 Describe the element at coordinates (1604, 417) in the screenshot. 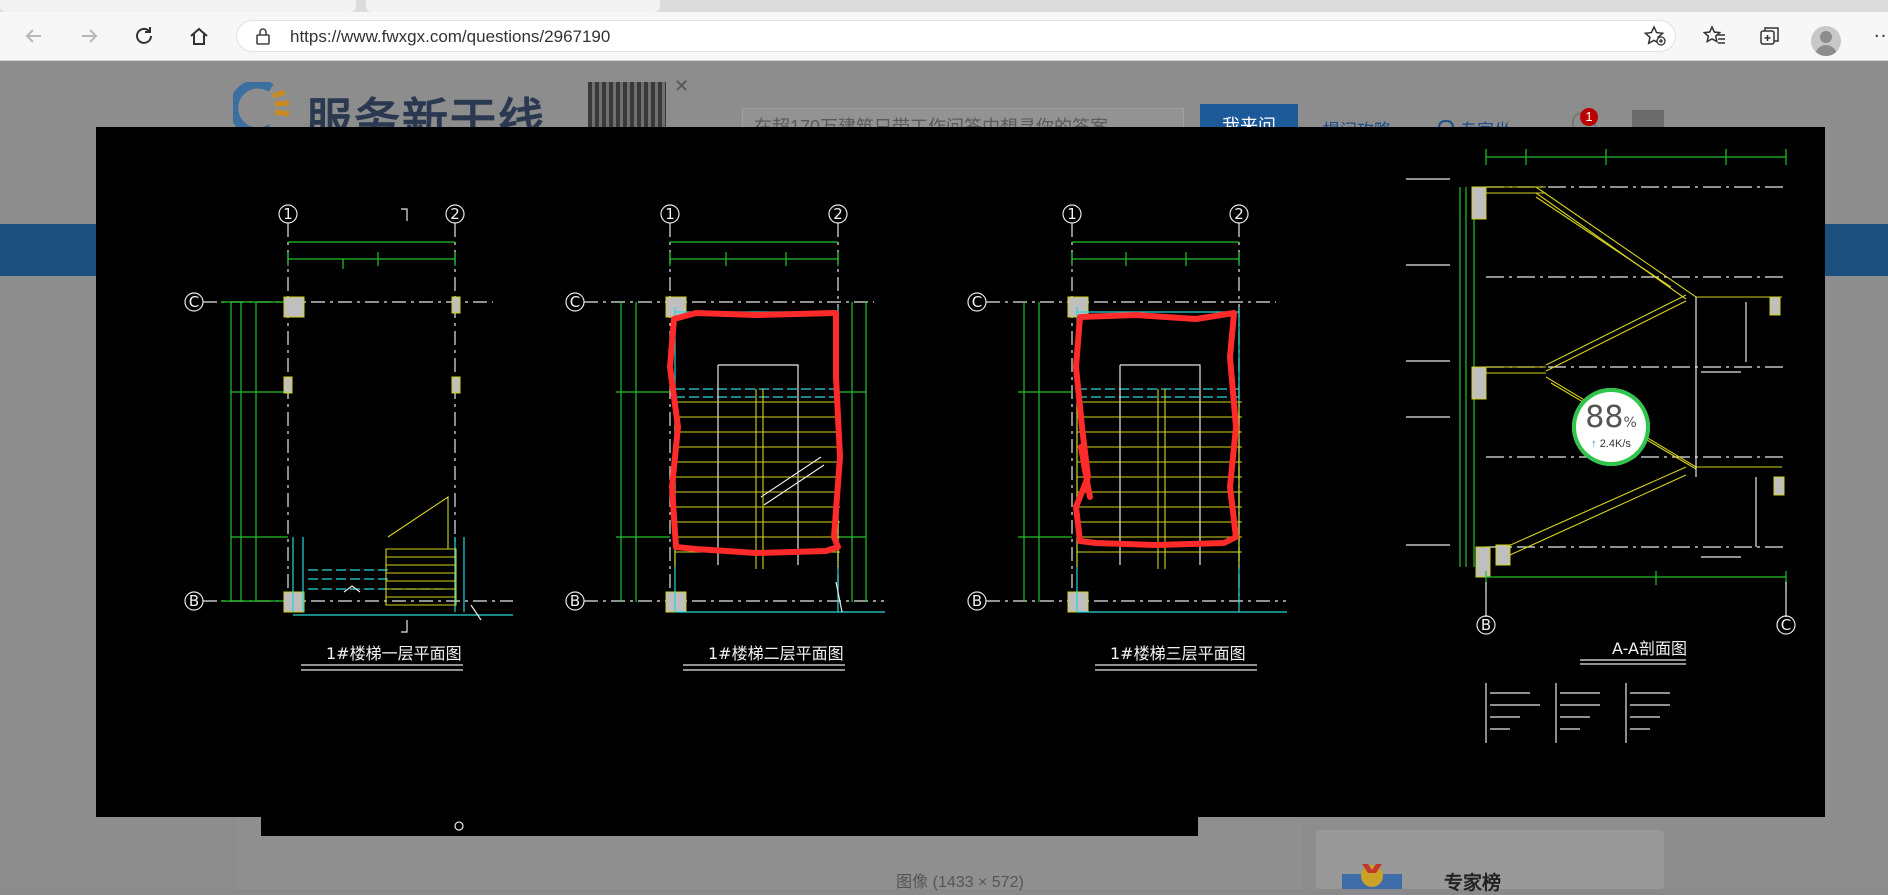

I see `speed-percent-value: 88` at that location.